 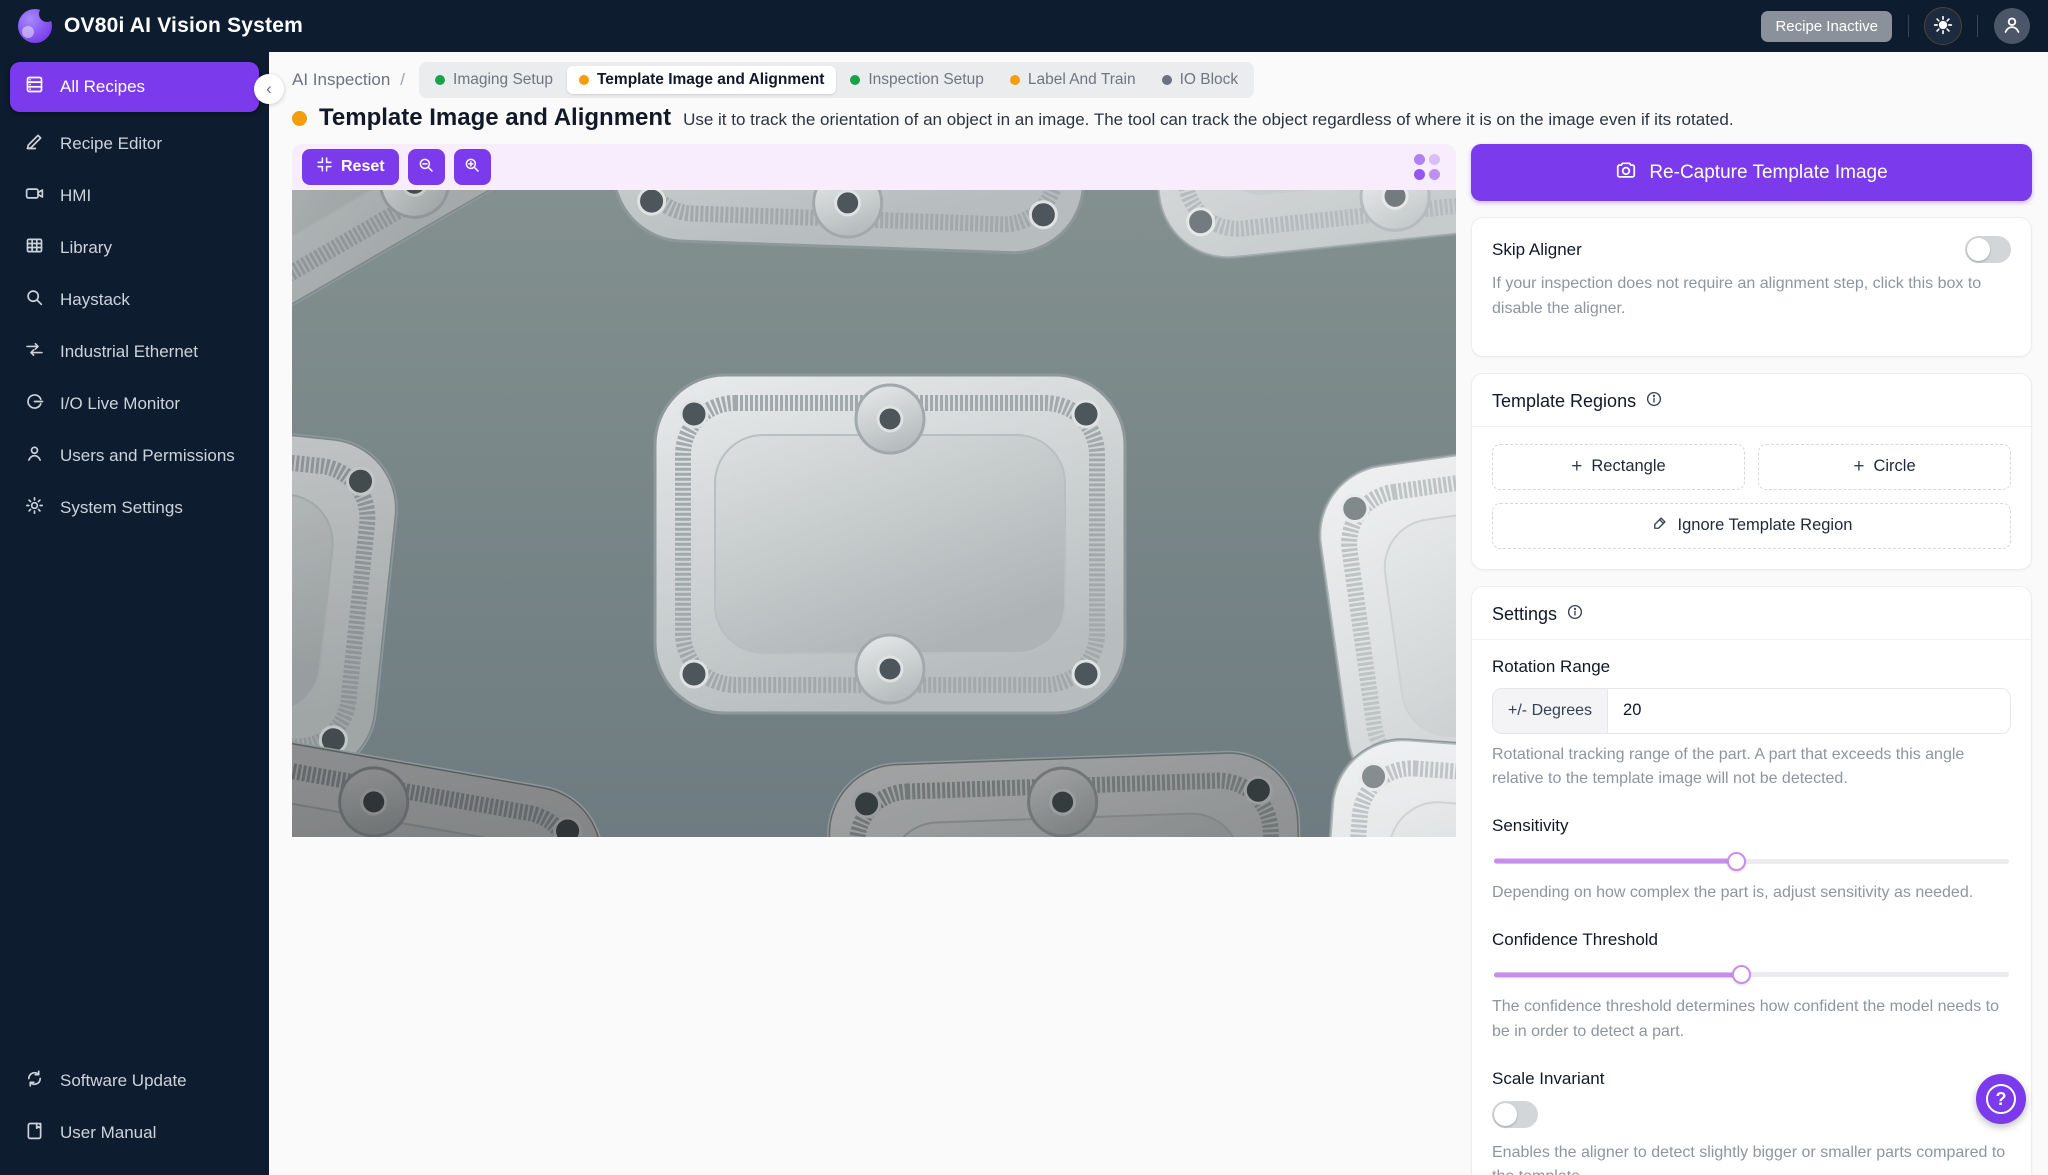 I want to click on brand: OV80i AI Vision System, so click(x=160, y=24).